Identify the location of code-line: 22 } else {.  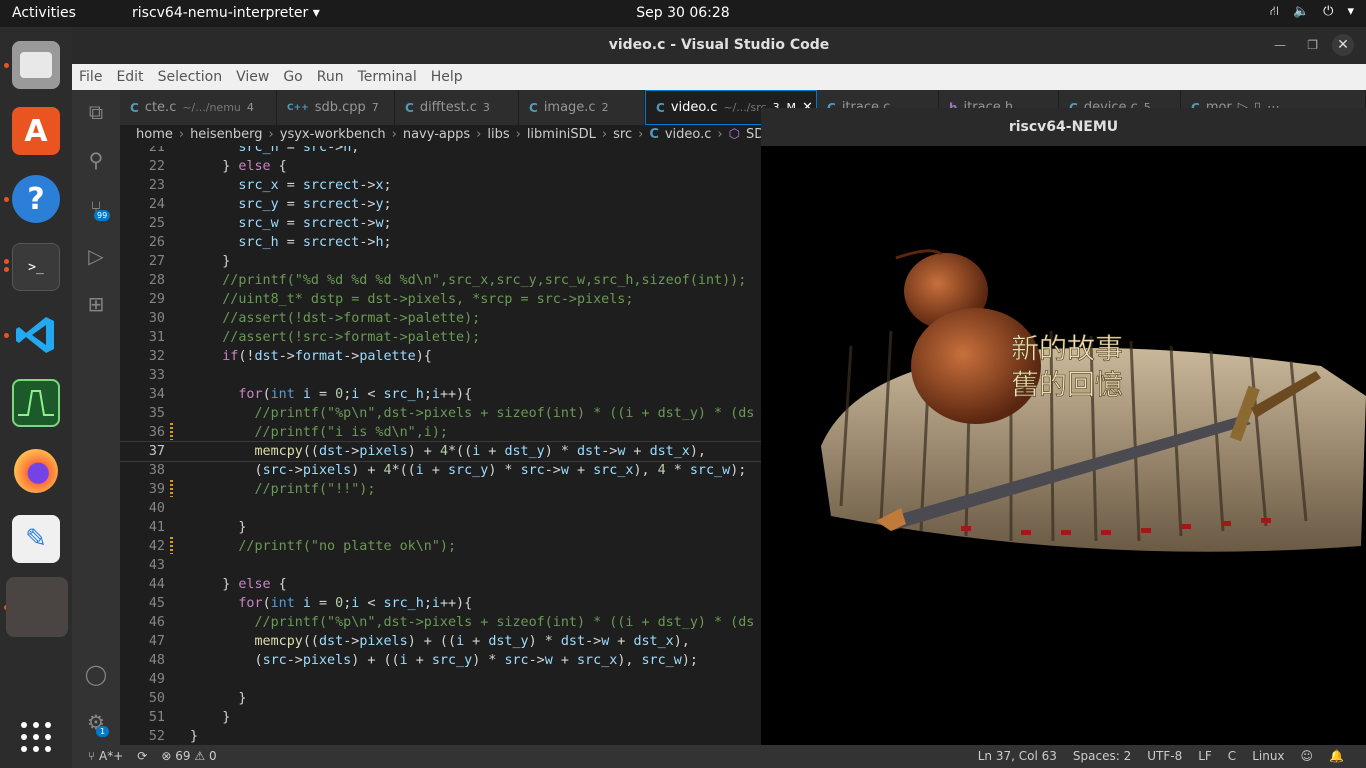
(440, 166).